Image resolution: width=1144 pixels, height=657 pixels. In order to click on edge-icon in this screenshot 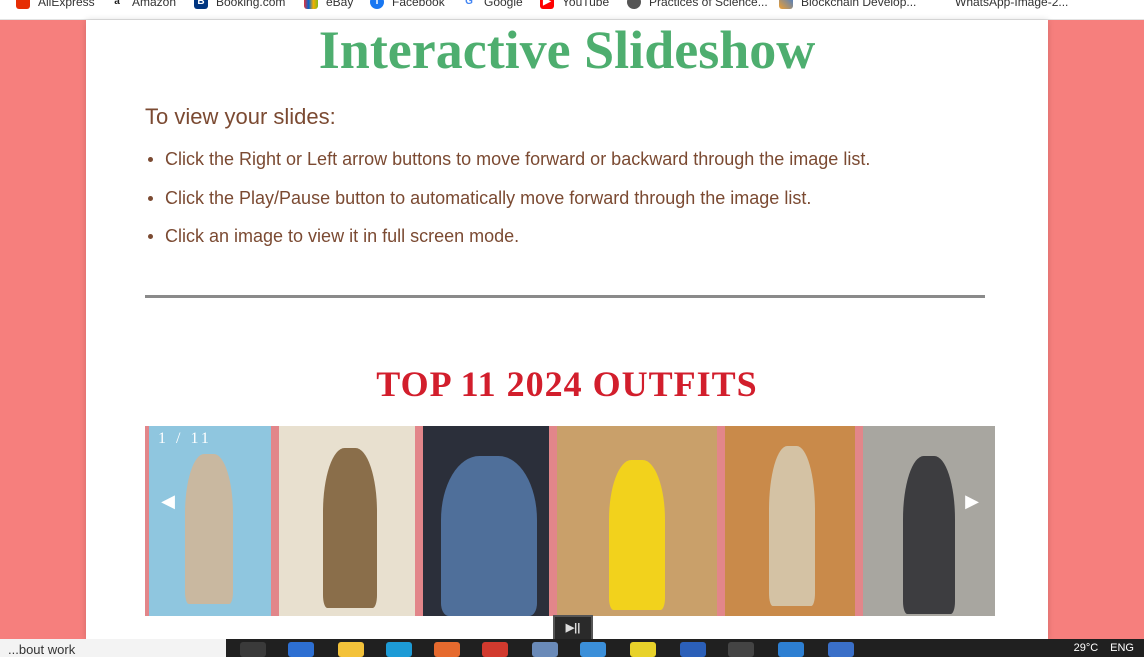, I will do `click(399, 649)`.